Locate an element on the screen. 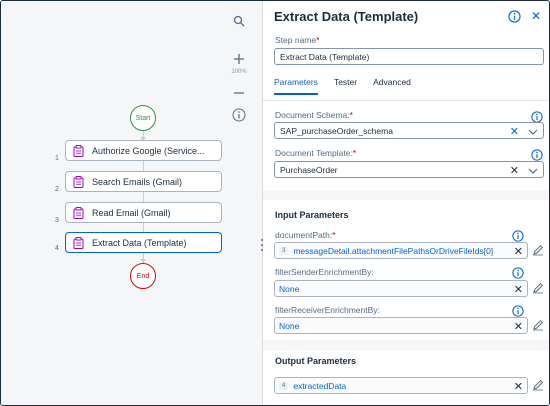  divider is located at coordinates (406, 100).